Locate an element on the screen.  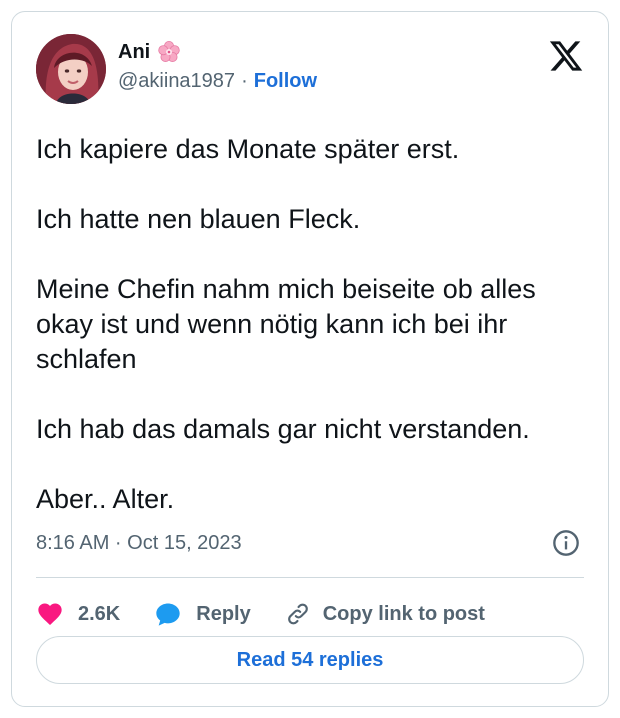
like-count: 2.6K is located at coordinates (99, 613).